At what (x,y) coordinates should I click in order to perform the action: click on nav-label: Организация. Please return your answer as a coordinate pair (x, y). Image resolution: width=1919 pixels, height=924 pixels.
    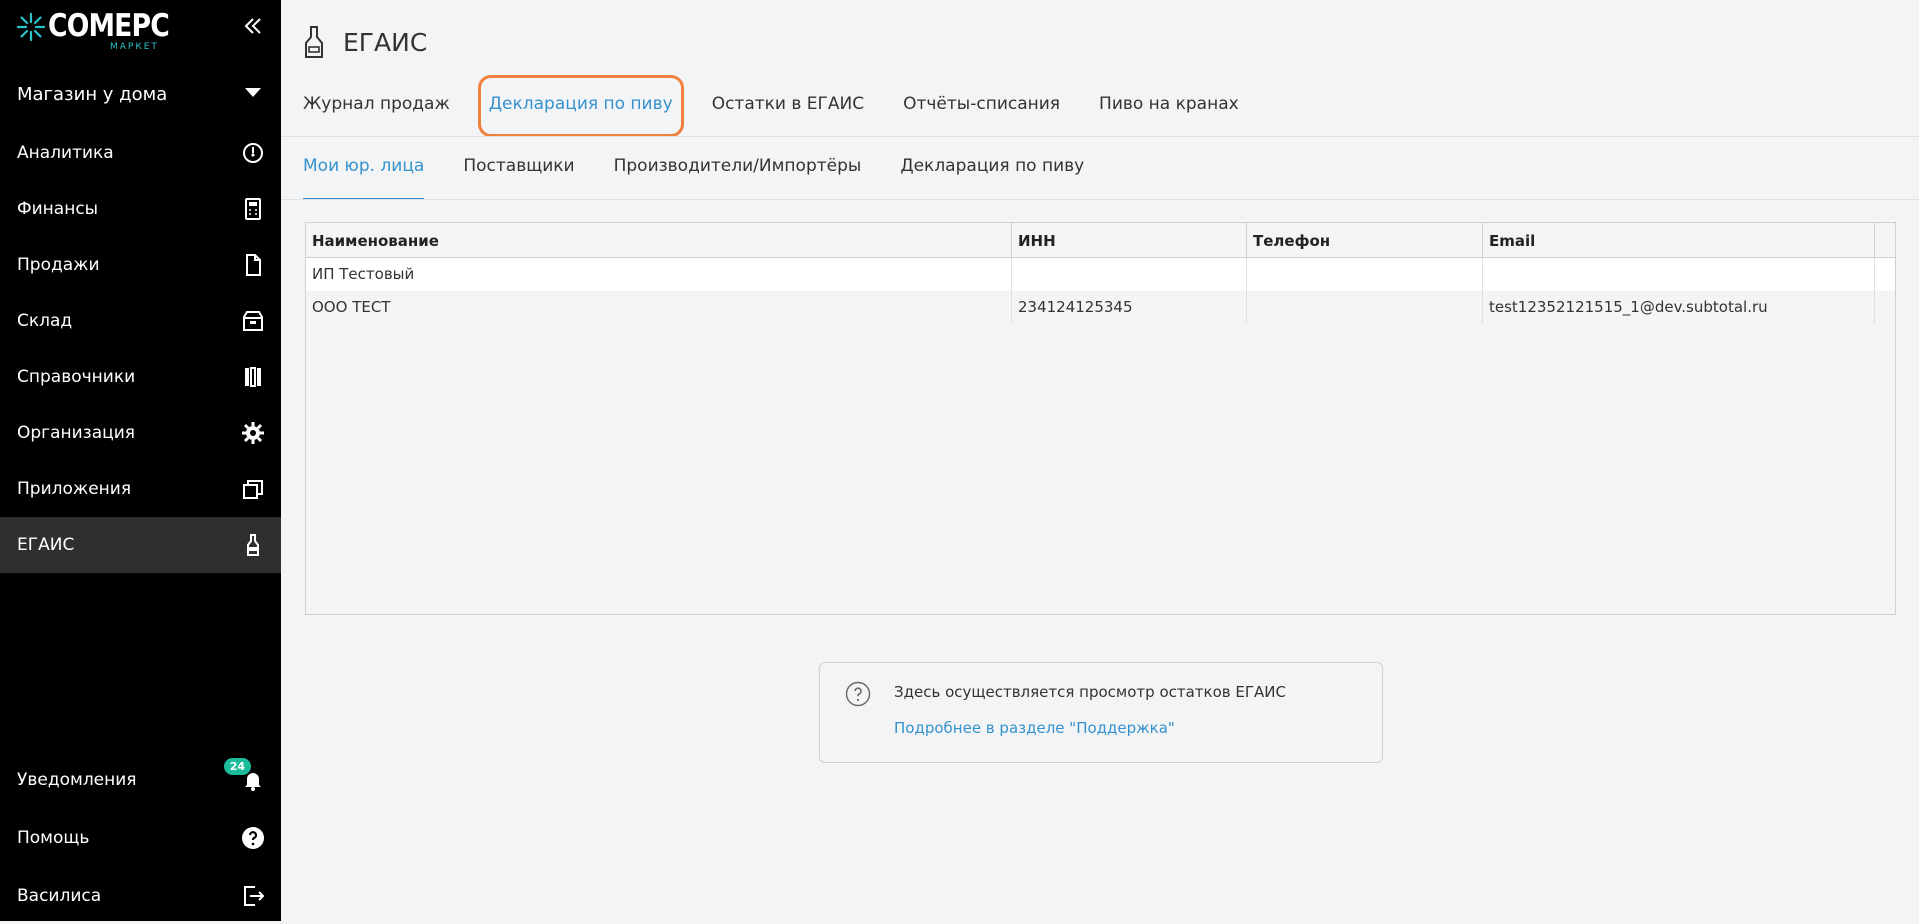
    Looking at the image, I should click on (76, 433).